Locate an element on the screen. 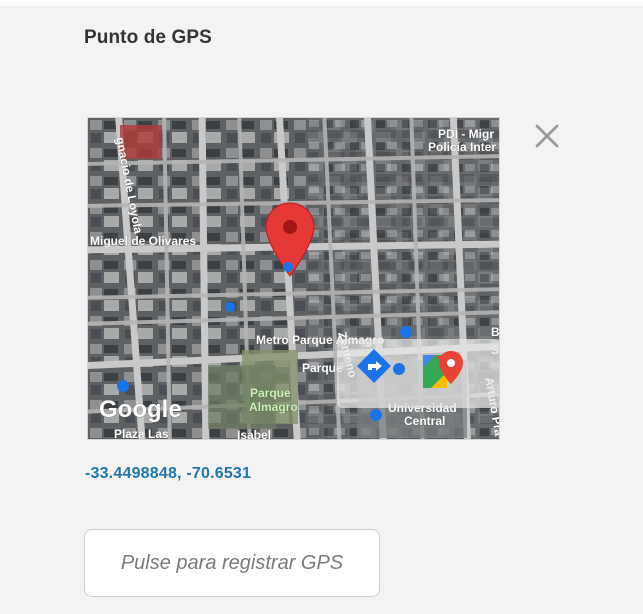 The height and width of the screenshot is (614, 643). google-logo: Google is located at coordinates (140, 410).